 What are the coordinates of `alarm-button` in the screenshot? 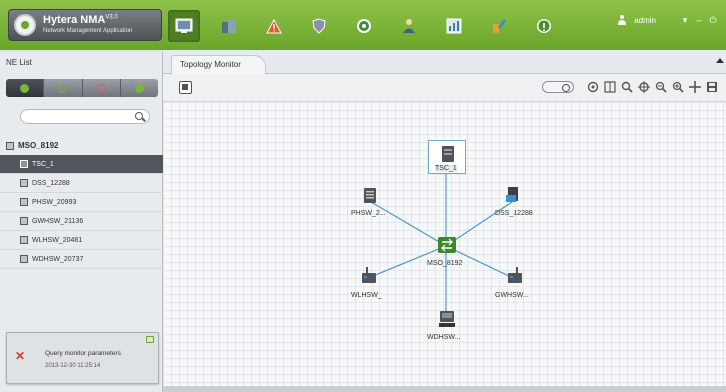 It's located at (274, 26).